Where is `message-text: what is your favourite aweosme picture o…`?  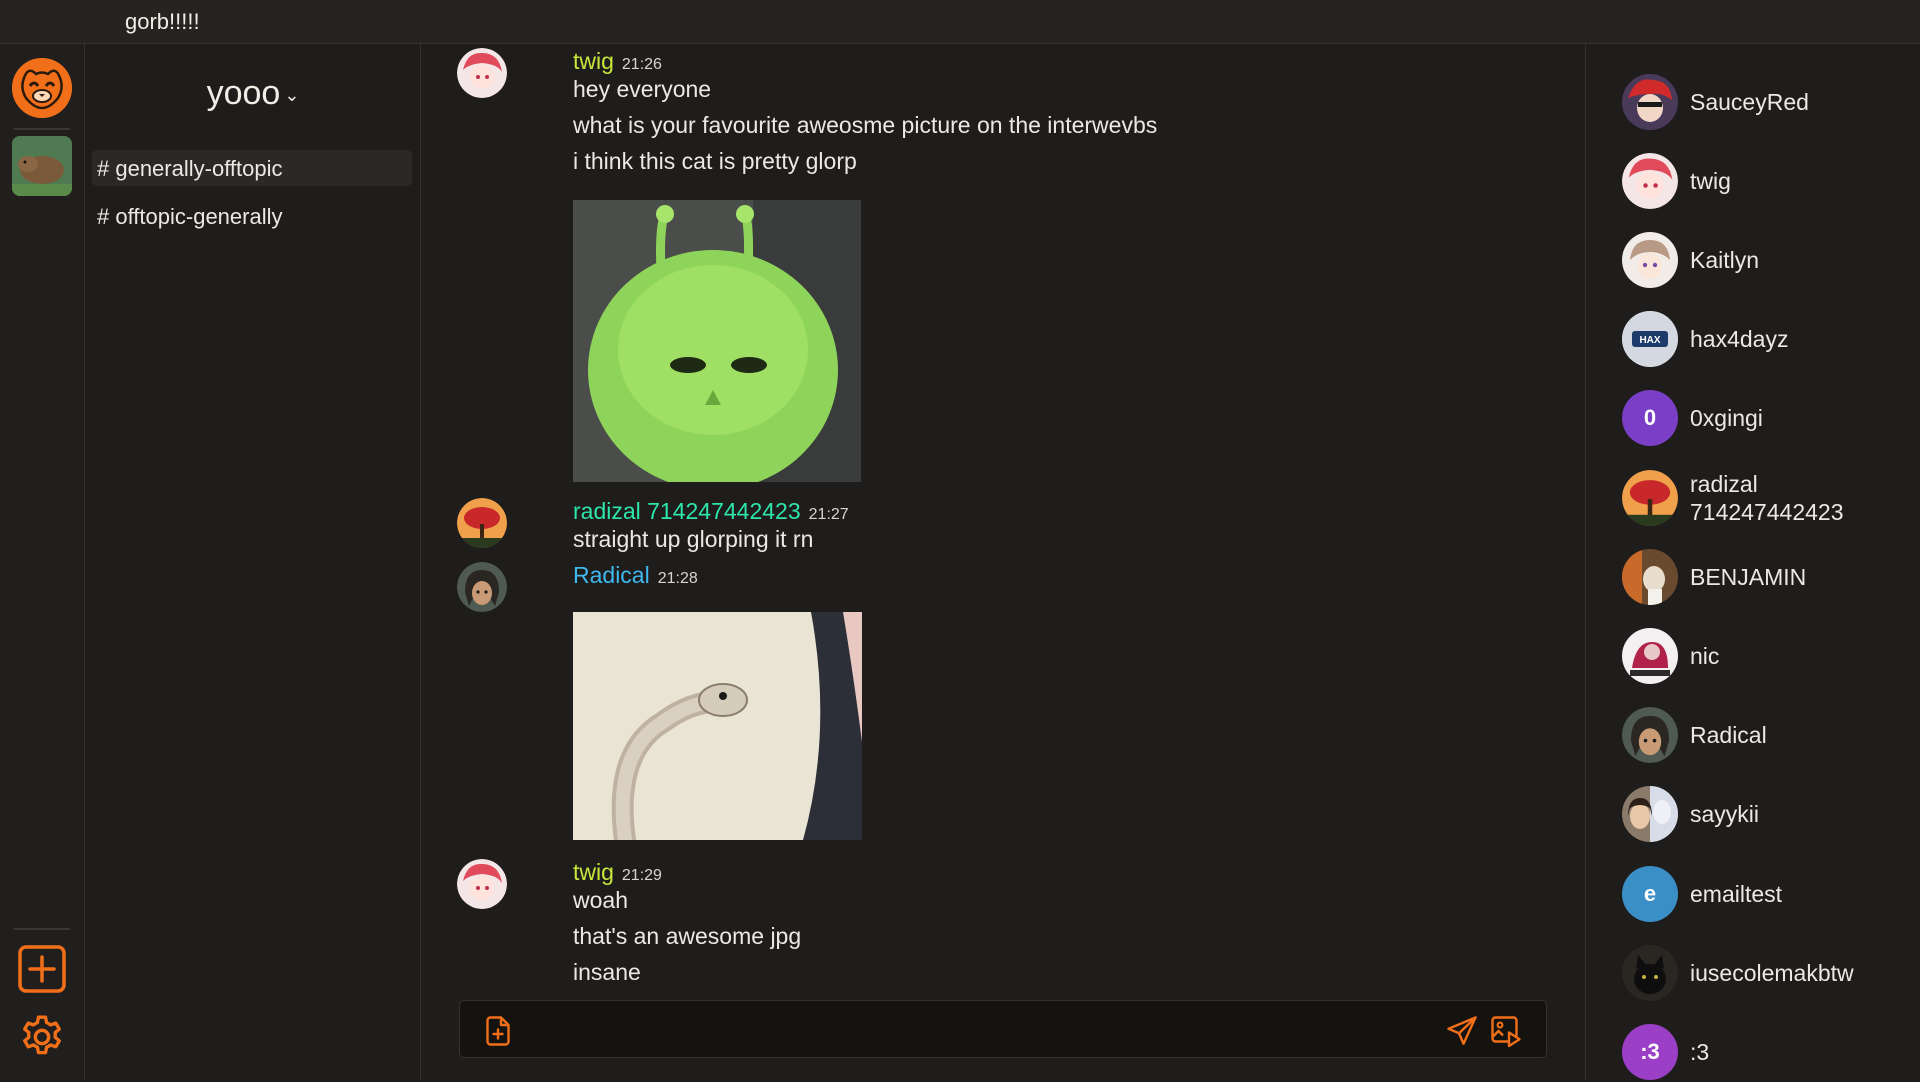 message-text: what is your favourite aweosme picture o… is located at coordinates (865, 125).